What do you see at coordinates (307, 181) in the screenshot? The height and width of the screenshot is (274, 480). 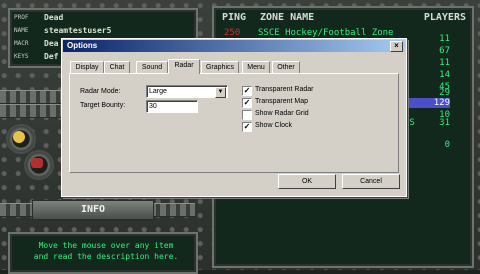 I see `ok-button: OK` at bounding box center [307, 181].